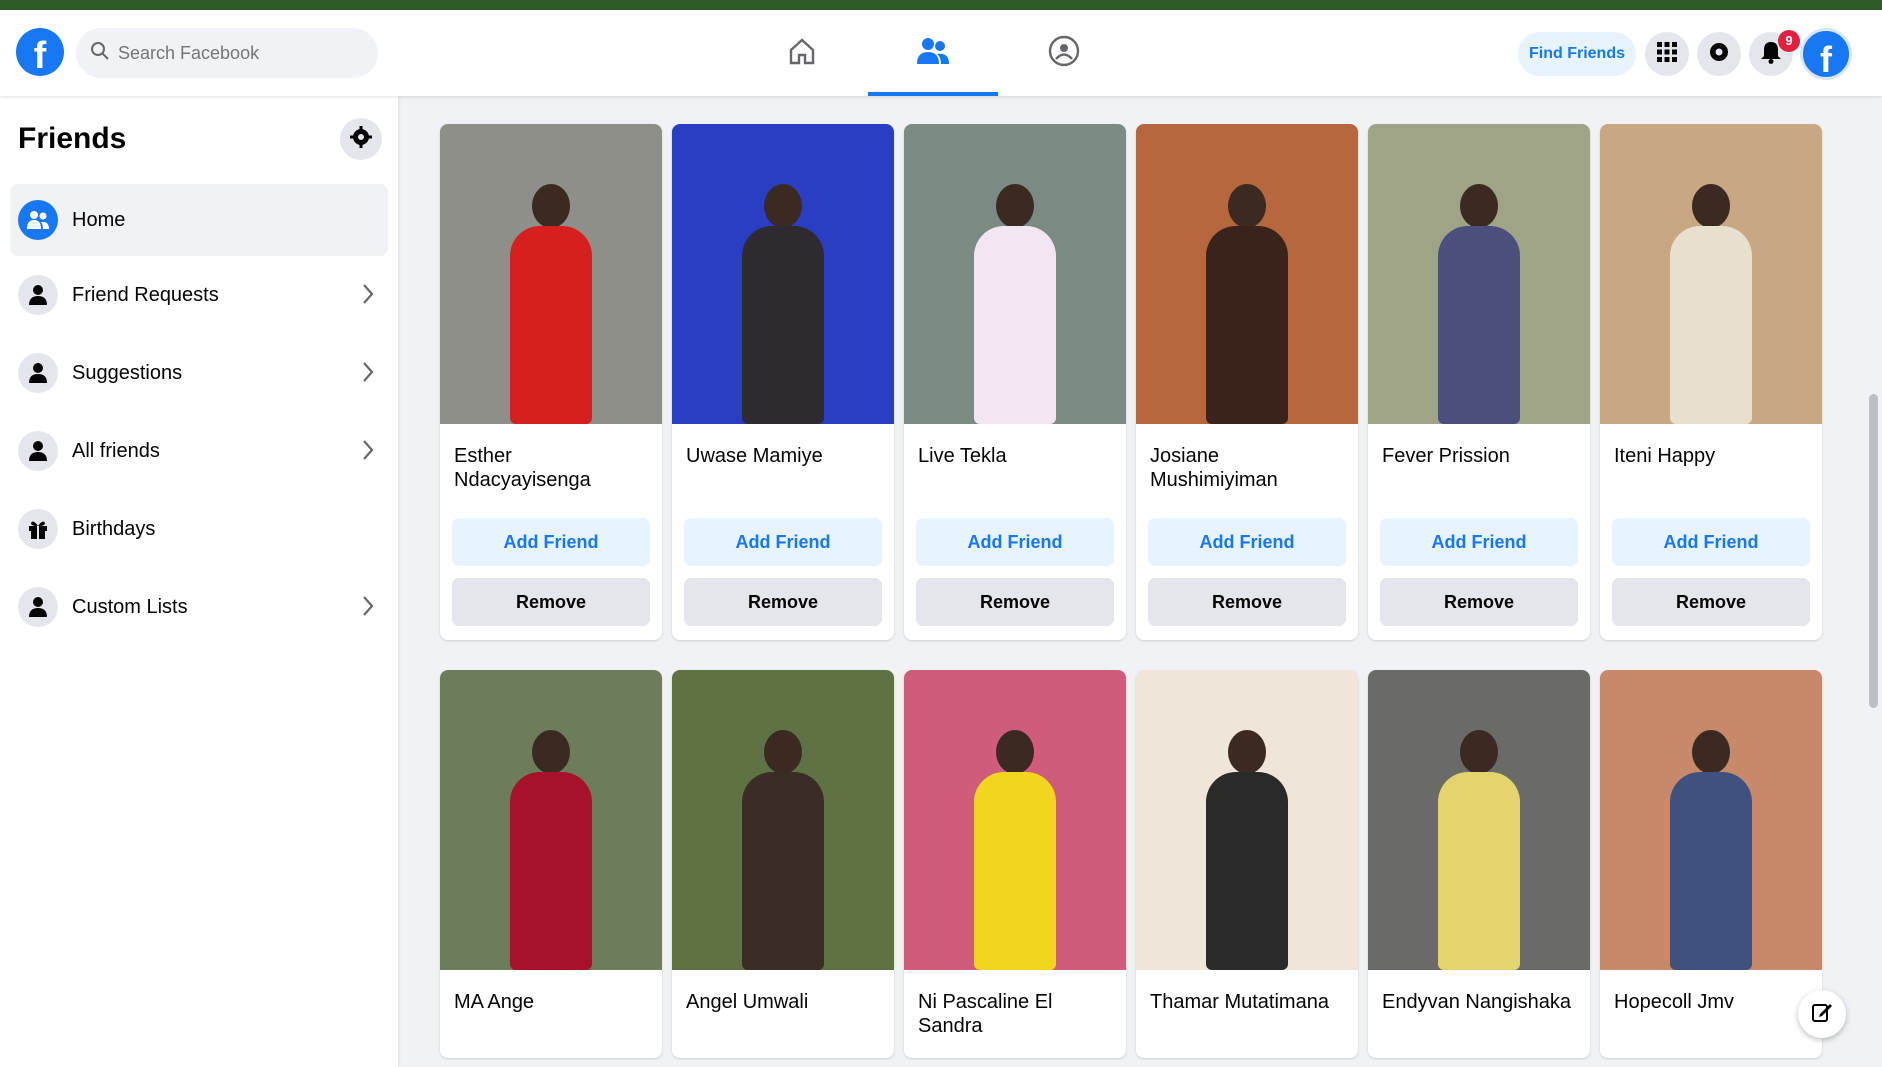 This screenshot has height=1067, width=1882. I want to click on new-message-button, so click(1822, 1014).